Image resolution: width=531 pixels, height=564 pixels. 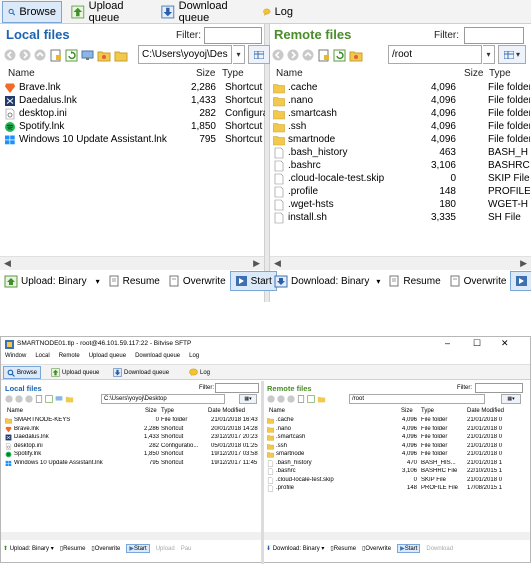 I want to click on file-row: Daedalus.lnk 1,433 Shortcut, so click(x=133, y=100).